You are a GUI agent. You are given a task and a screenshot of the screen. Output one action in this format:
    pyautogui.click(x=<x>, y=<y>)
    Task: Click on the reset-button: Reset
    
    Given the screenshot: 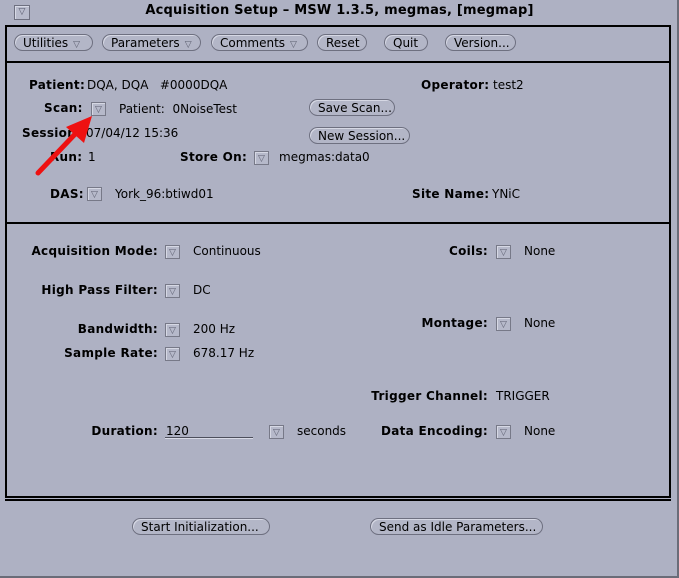 What is the action you would take?
    pyautogui.click(x=342, y=42)
    